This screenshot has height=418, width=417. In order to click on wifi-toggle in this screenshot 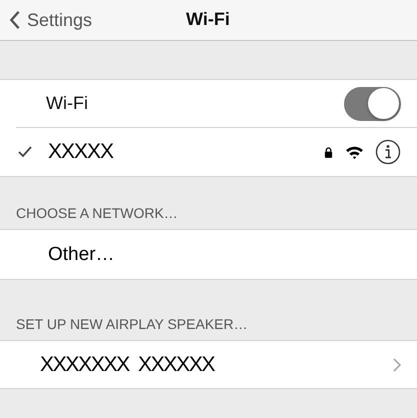, I will do `click(372, 103)`.